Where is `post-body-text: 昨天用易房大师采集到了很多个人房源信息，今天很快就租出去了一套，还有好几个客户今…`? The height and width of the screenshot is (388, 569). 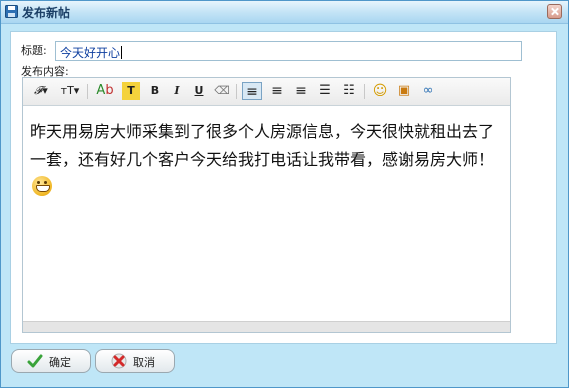 post-body-text: 昨天用易房大师采集到了很多个人房源信息，今天很快就租出去了一套，还有好几个客户今… is located at coordinates (262, 145).